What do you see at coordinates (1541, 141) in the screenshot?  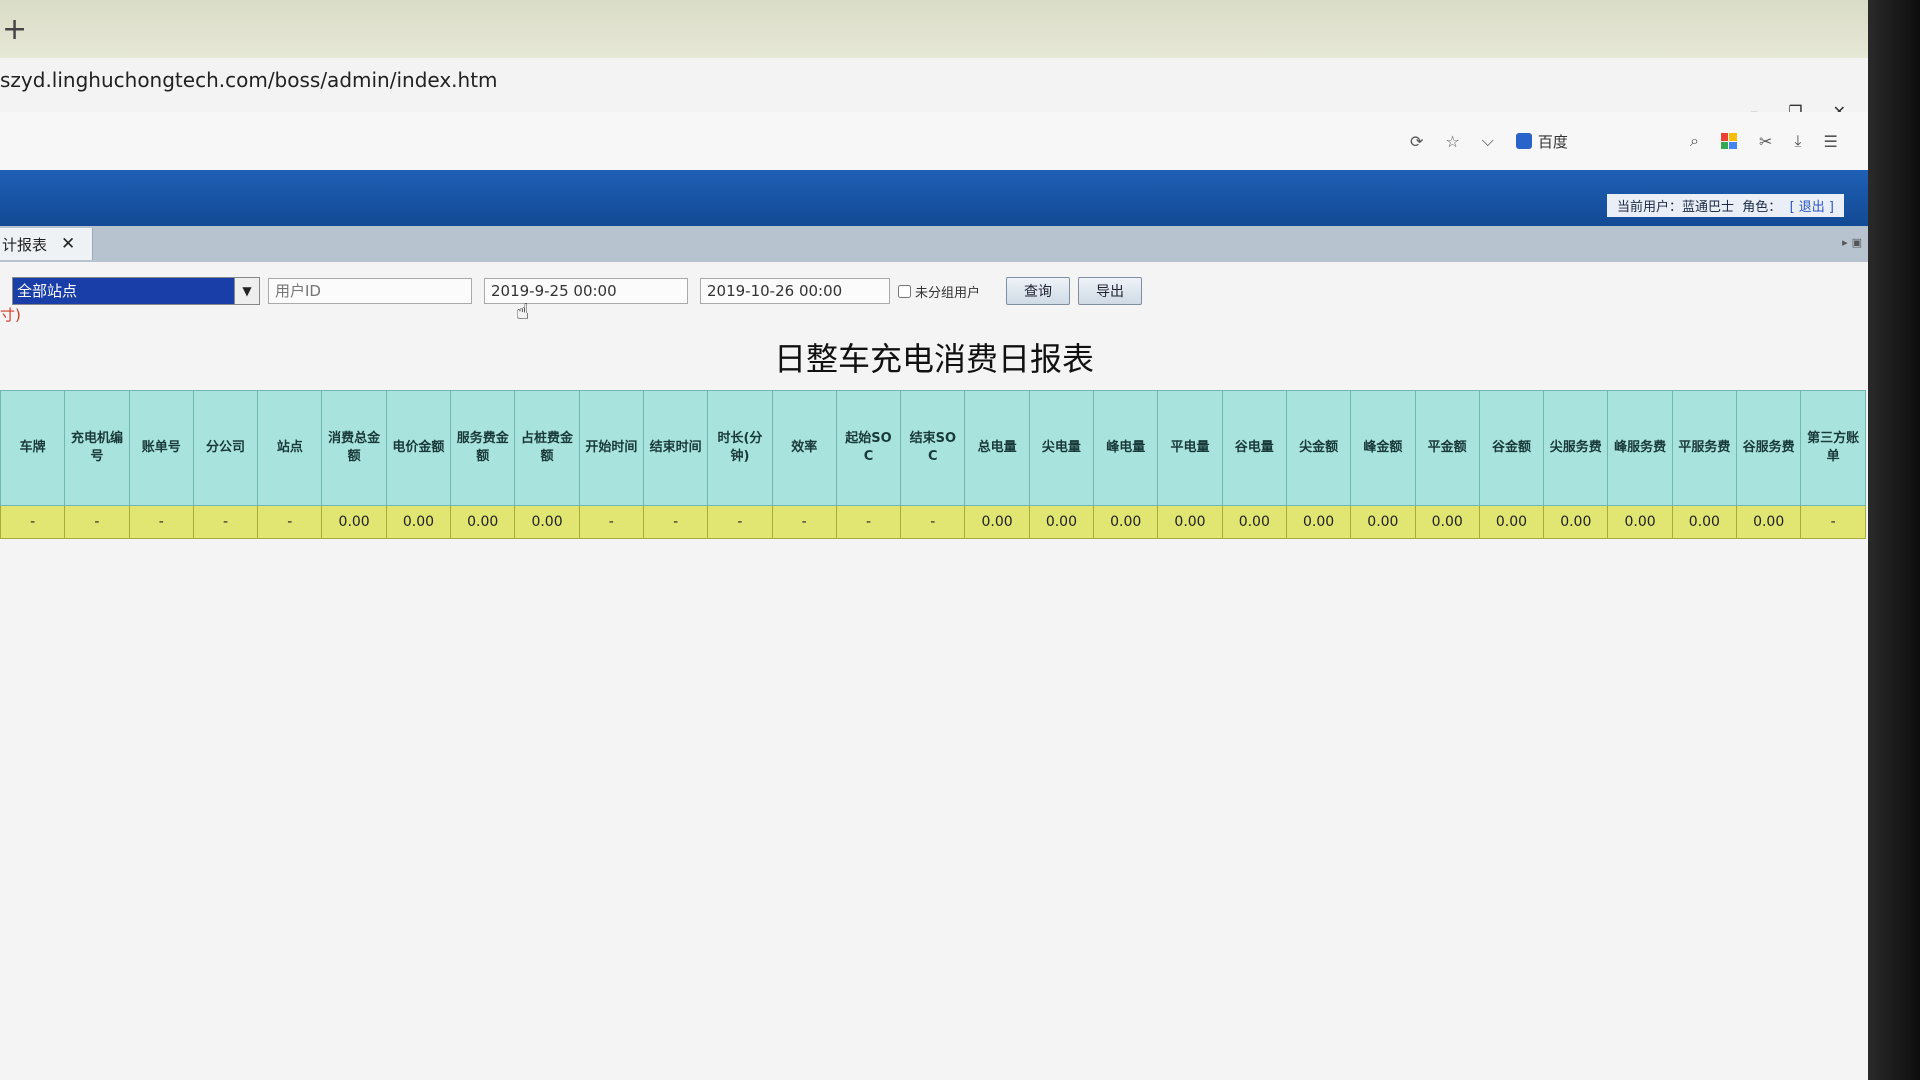 I see `baidu-search-button: 百度` at bounding box center [1541, 141].